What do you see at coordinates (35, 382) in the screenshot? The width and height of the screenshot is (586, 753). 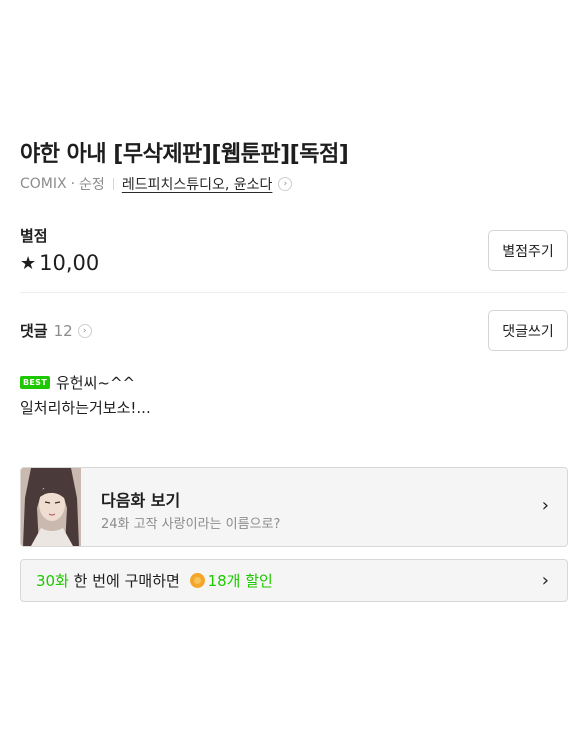 I see `best-badge: BEST` at bounding box center [35, 382].